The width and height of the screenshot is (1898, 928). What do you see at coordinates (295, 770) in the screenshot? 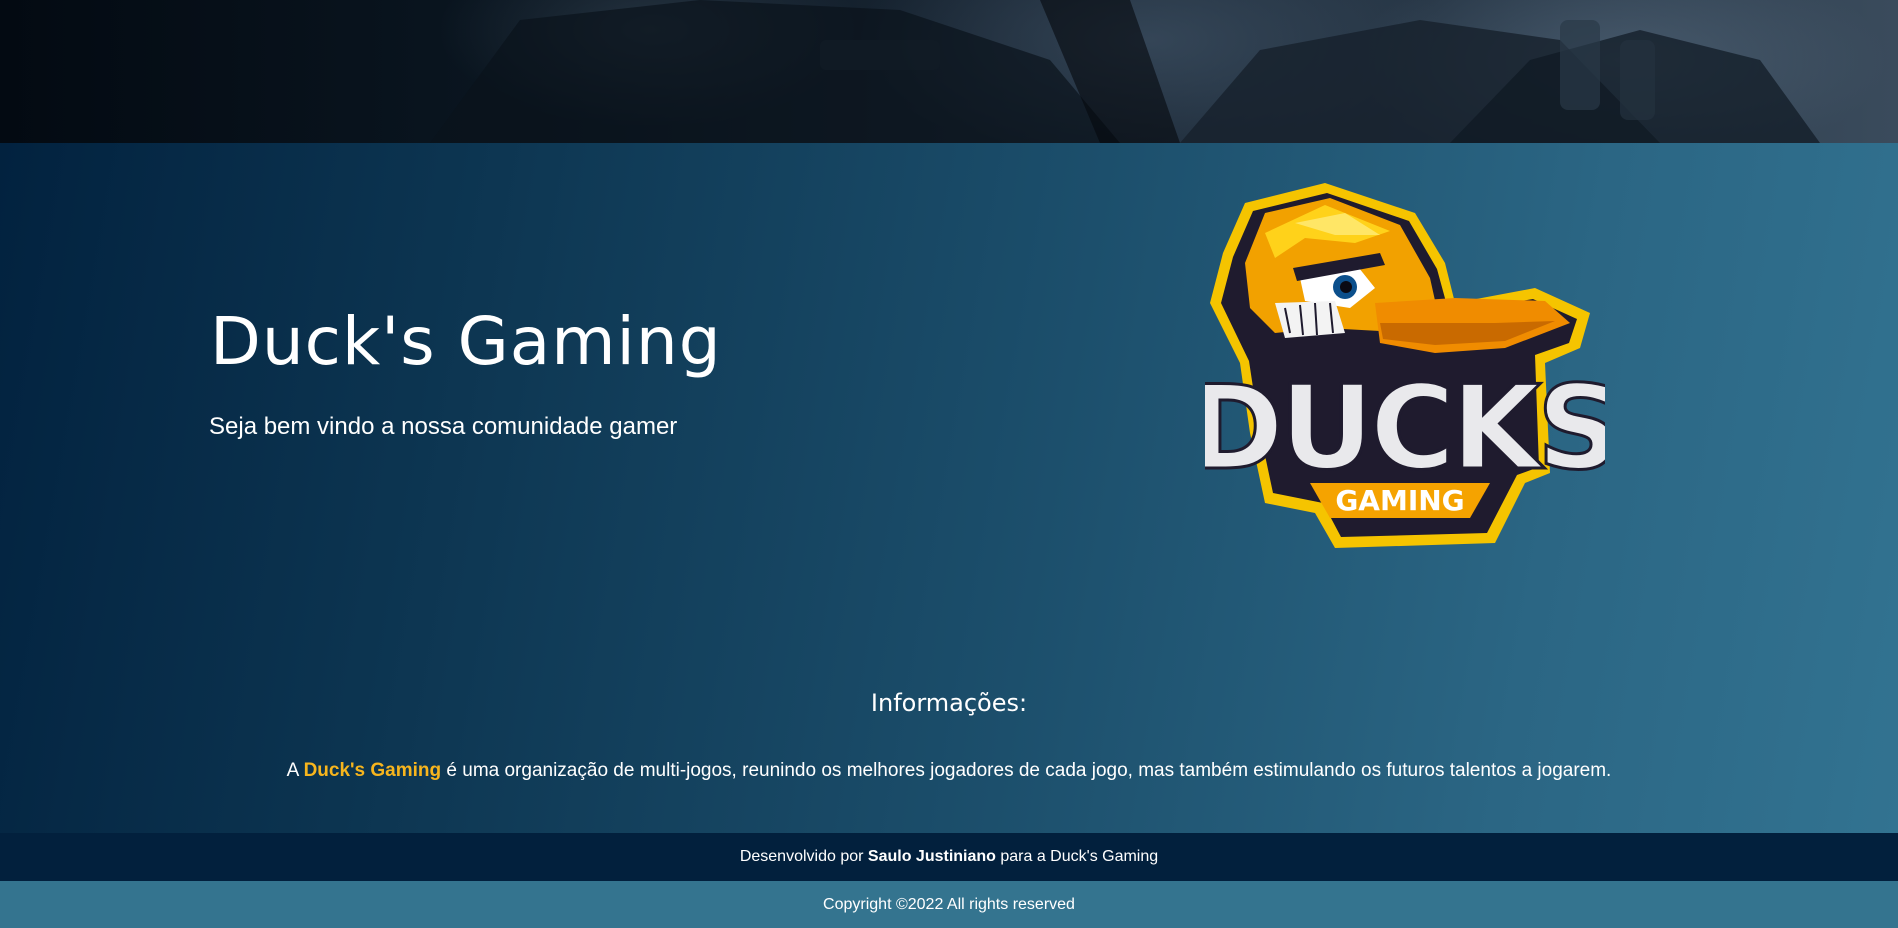
I see `info-text-prefix: A` at bounding box center [295, 770].